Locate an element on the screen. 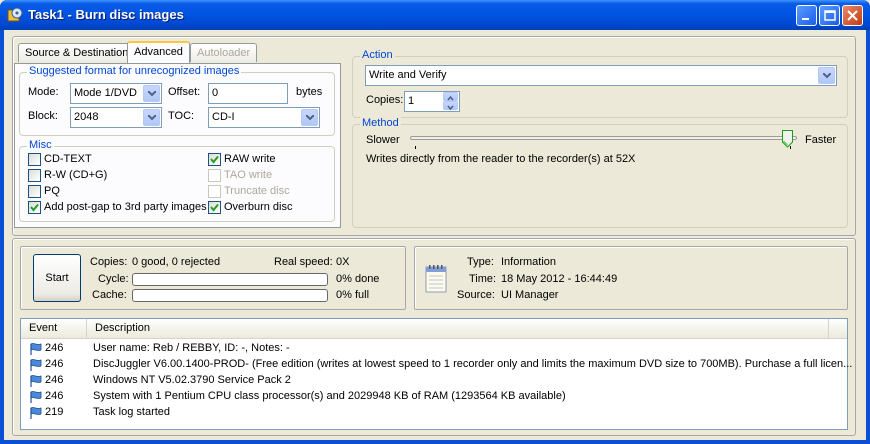 Image resolution: width=870 pixels, height=444 pixels. tab-source-destination: Source & Destination is located at coordinates (77, 52).